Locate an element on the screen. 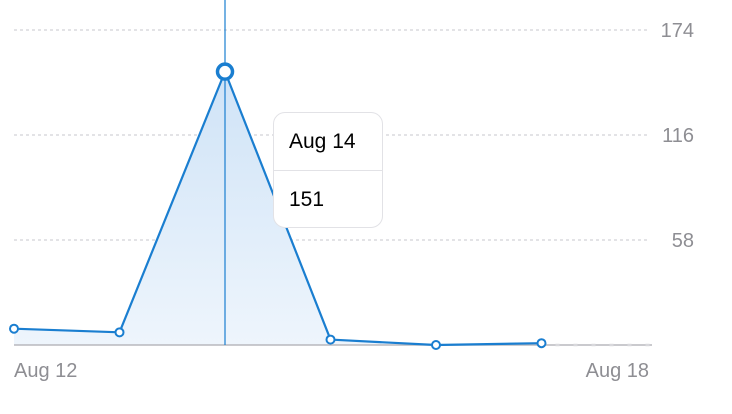  tooltip-value: 151 is located at coordinates (307, 199).